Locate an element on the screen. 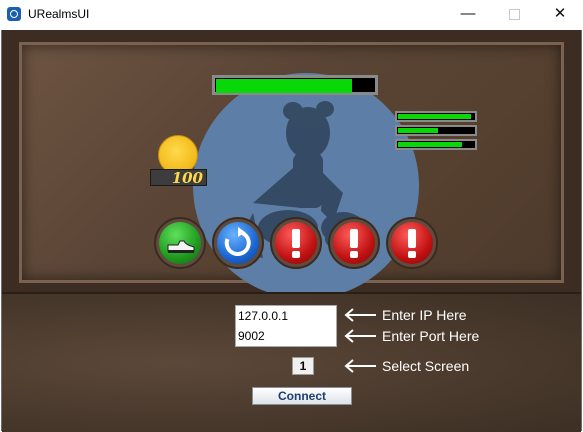  reset-ability-button is located at coordinates (238, 243).